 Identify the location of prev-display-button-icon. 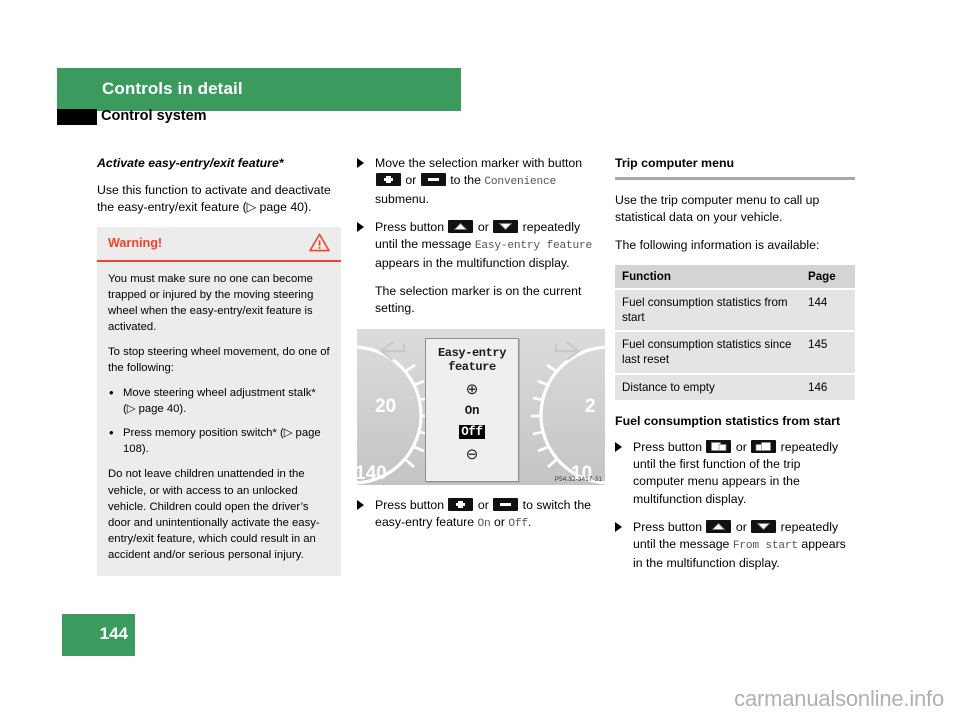
(719, 446).